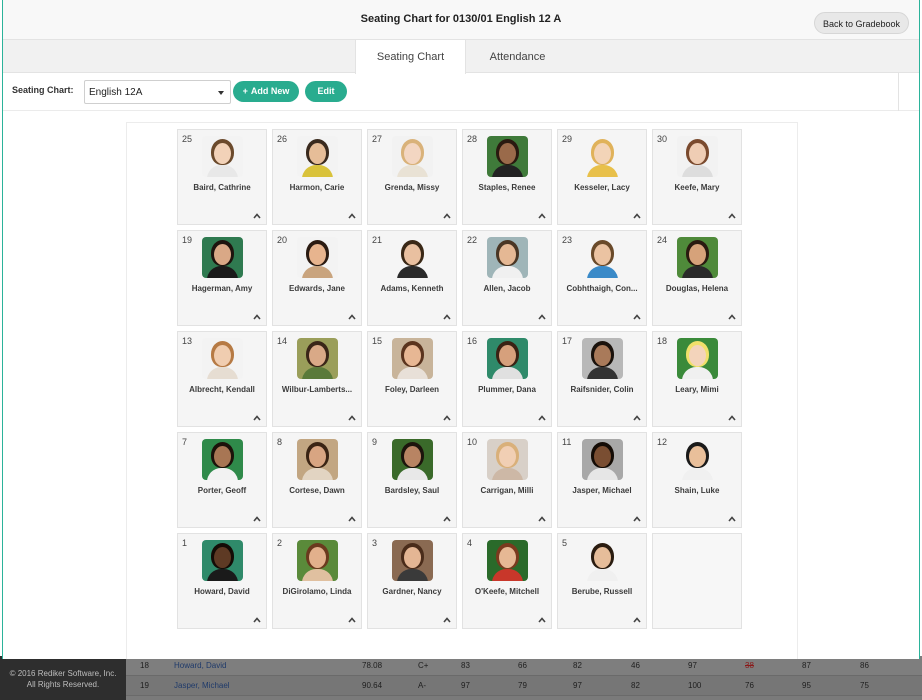 The height and width of the screenshot is (700, 922). What do you see at coordinates (412, 288) in the screenshot?
I see `student-name: Adams, Kenneth` at bounding box center [412, 288].